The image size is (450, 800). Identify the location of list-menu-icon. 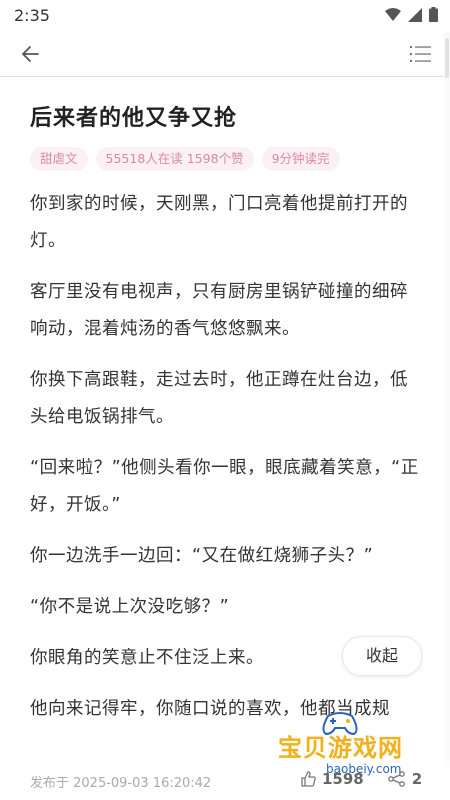
(420, 54).